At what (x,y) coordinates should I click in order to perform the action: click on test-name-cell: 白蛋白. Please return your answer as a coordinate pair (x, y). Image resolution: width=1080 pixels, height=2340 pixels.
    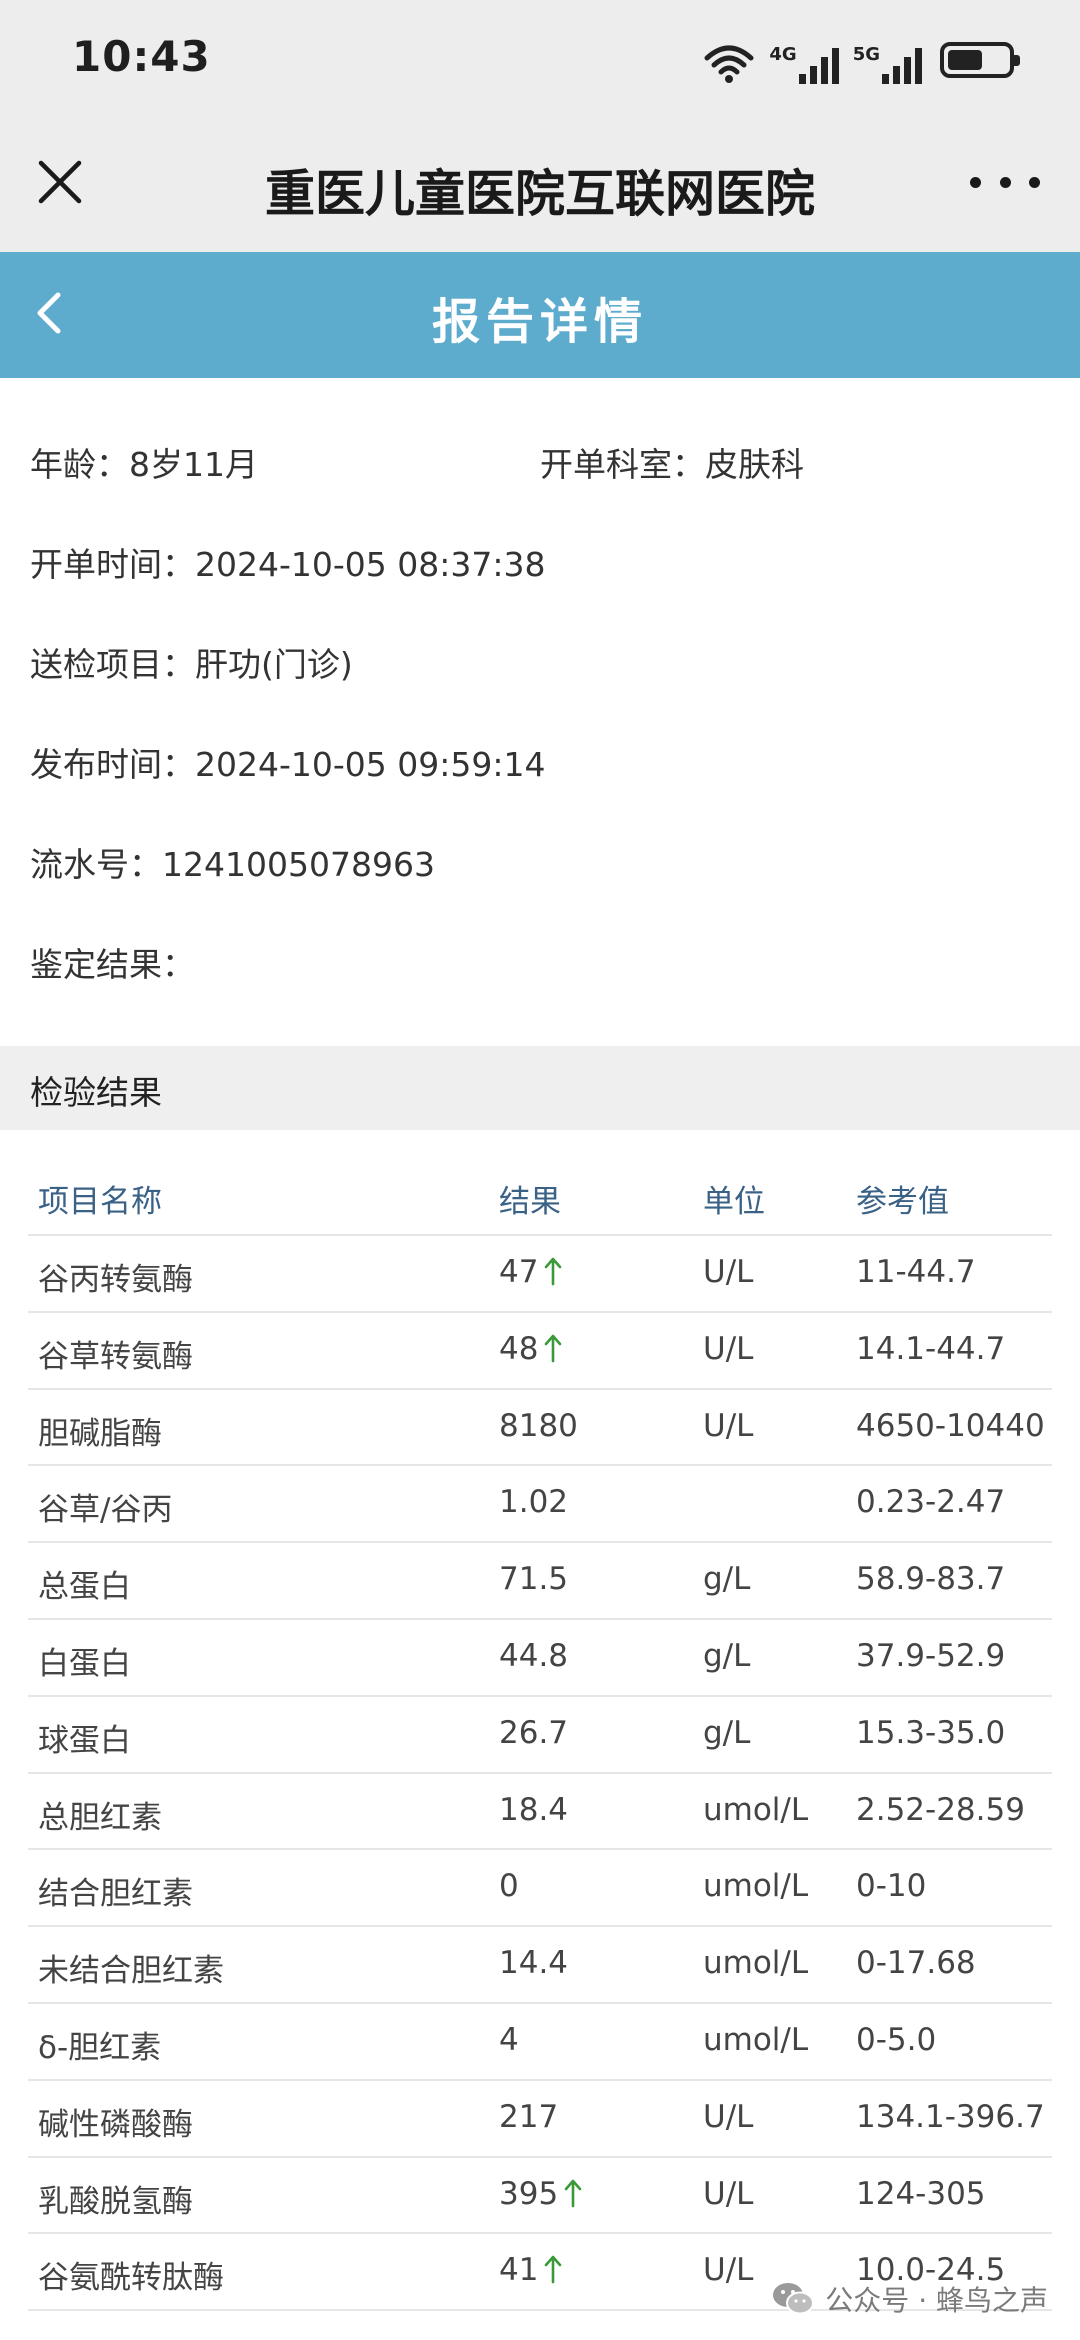
    Looking at the image, I should click on (84, 1660).